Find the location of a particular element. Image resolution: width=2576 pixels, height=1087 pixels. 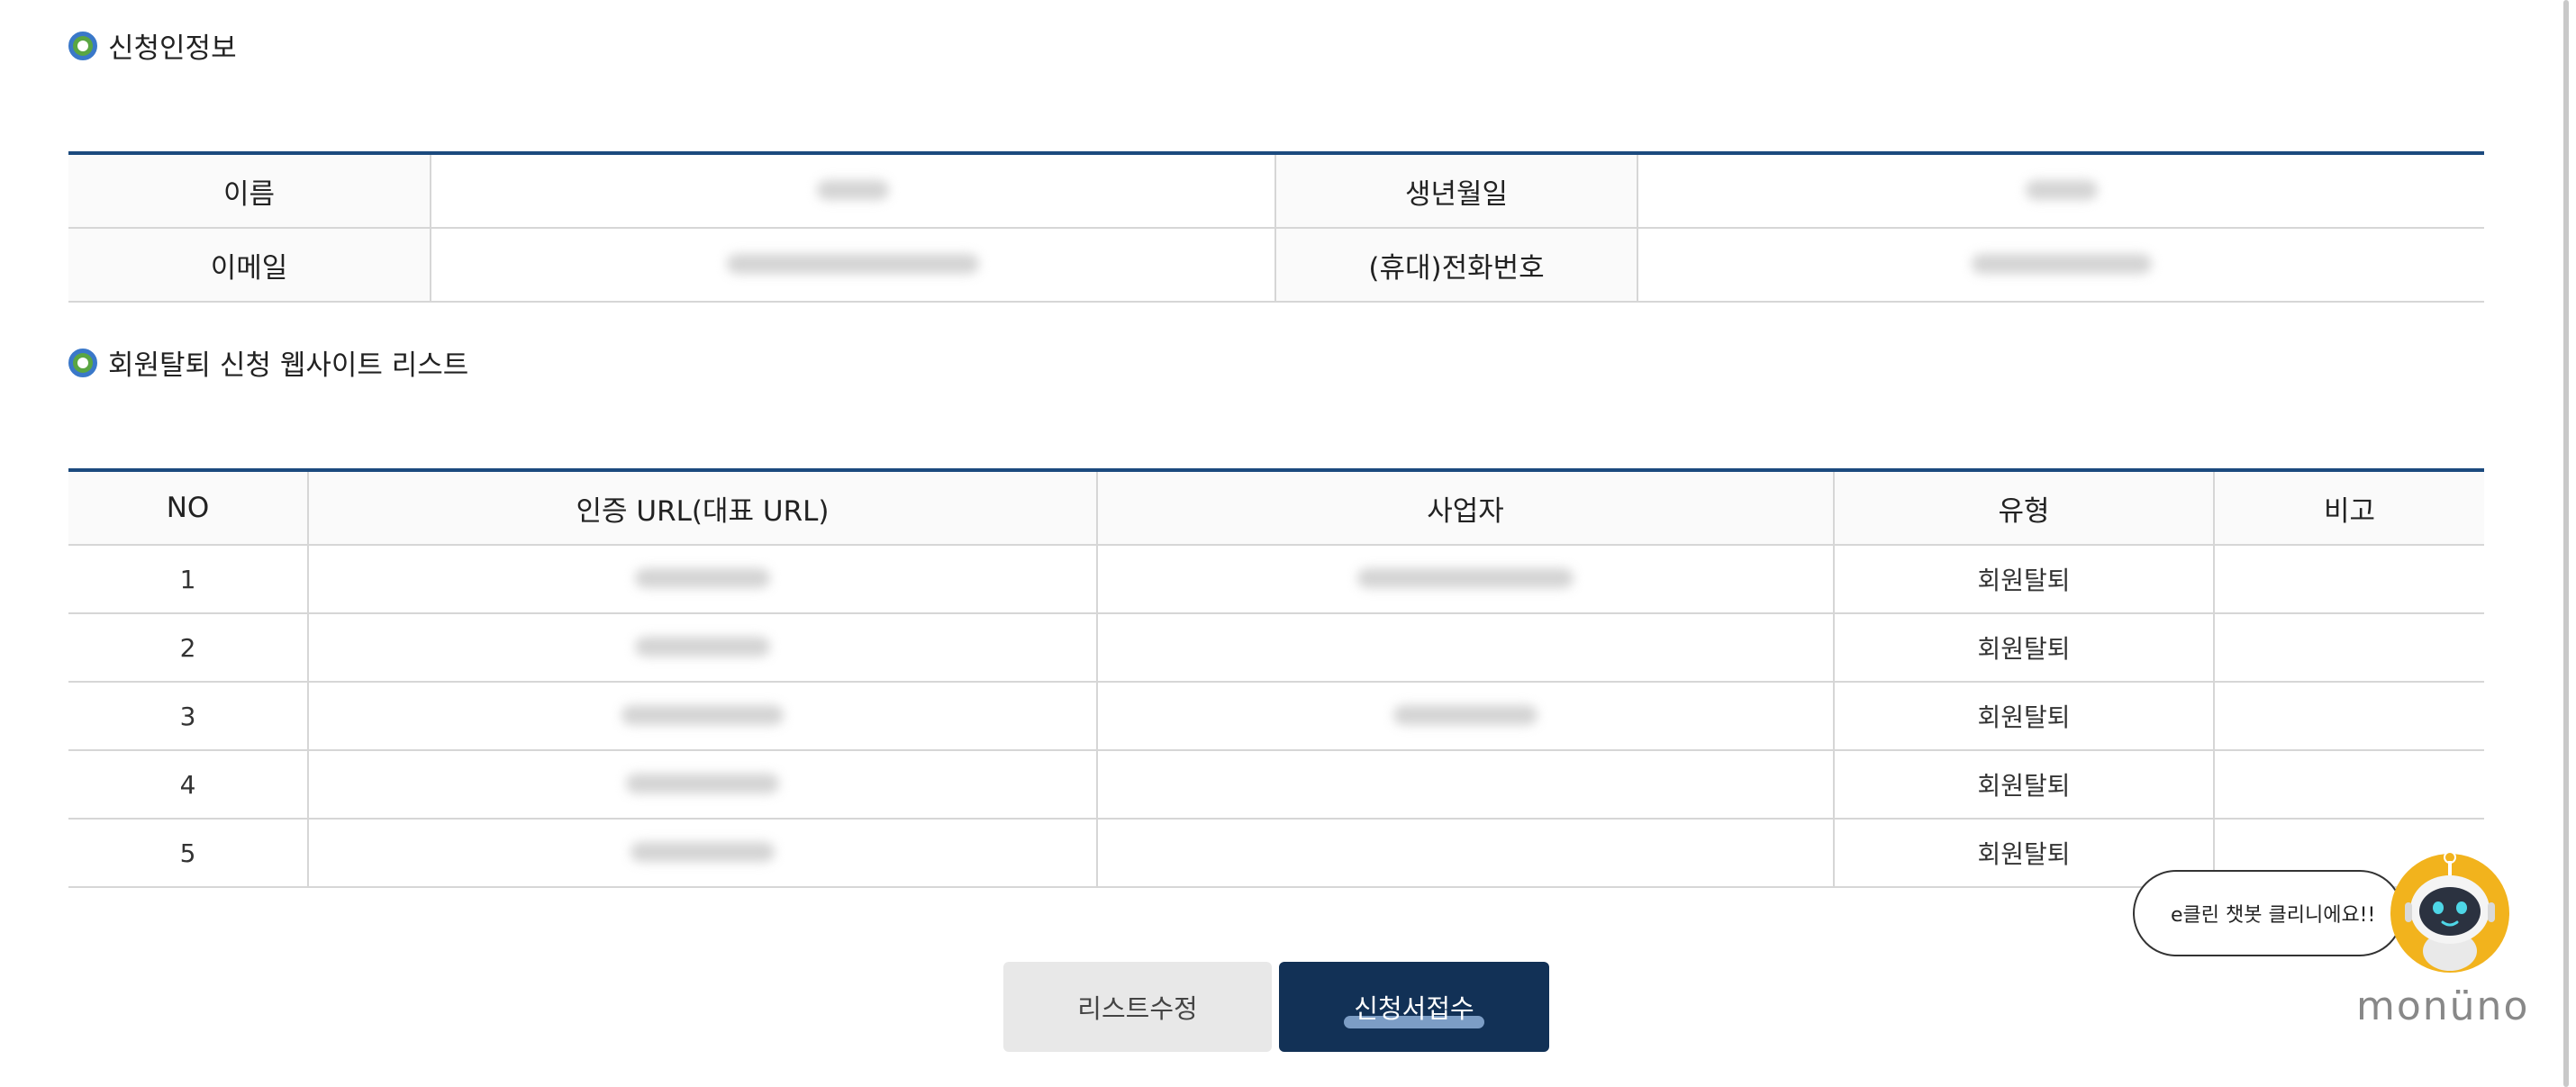

name-value is located at coordinates (853, 191).